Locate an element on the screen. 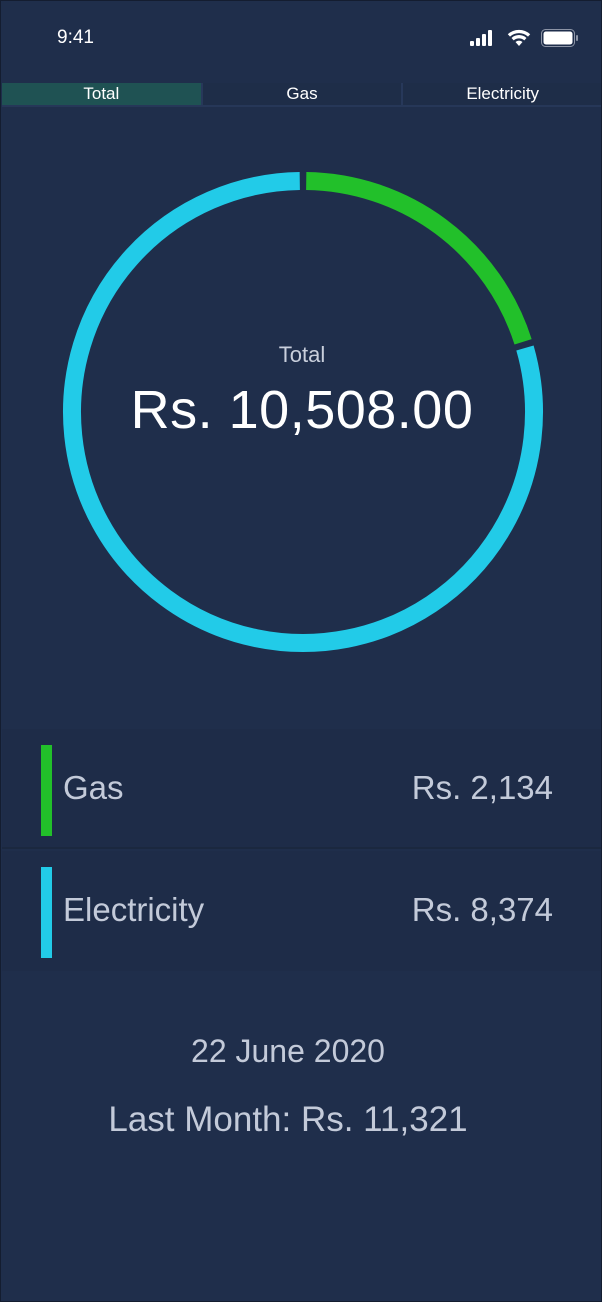  status-icons is located at coordinates (524, 38).